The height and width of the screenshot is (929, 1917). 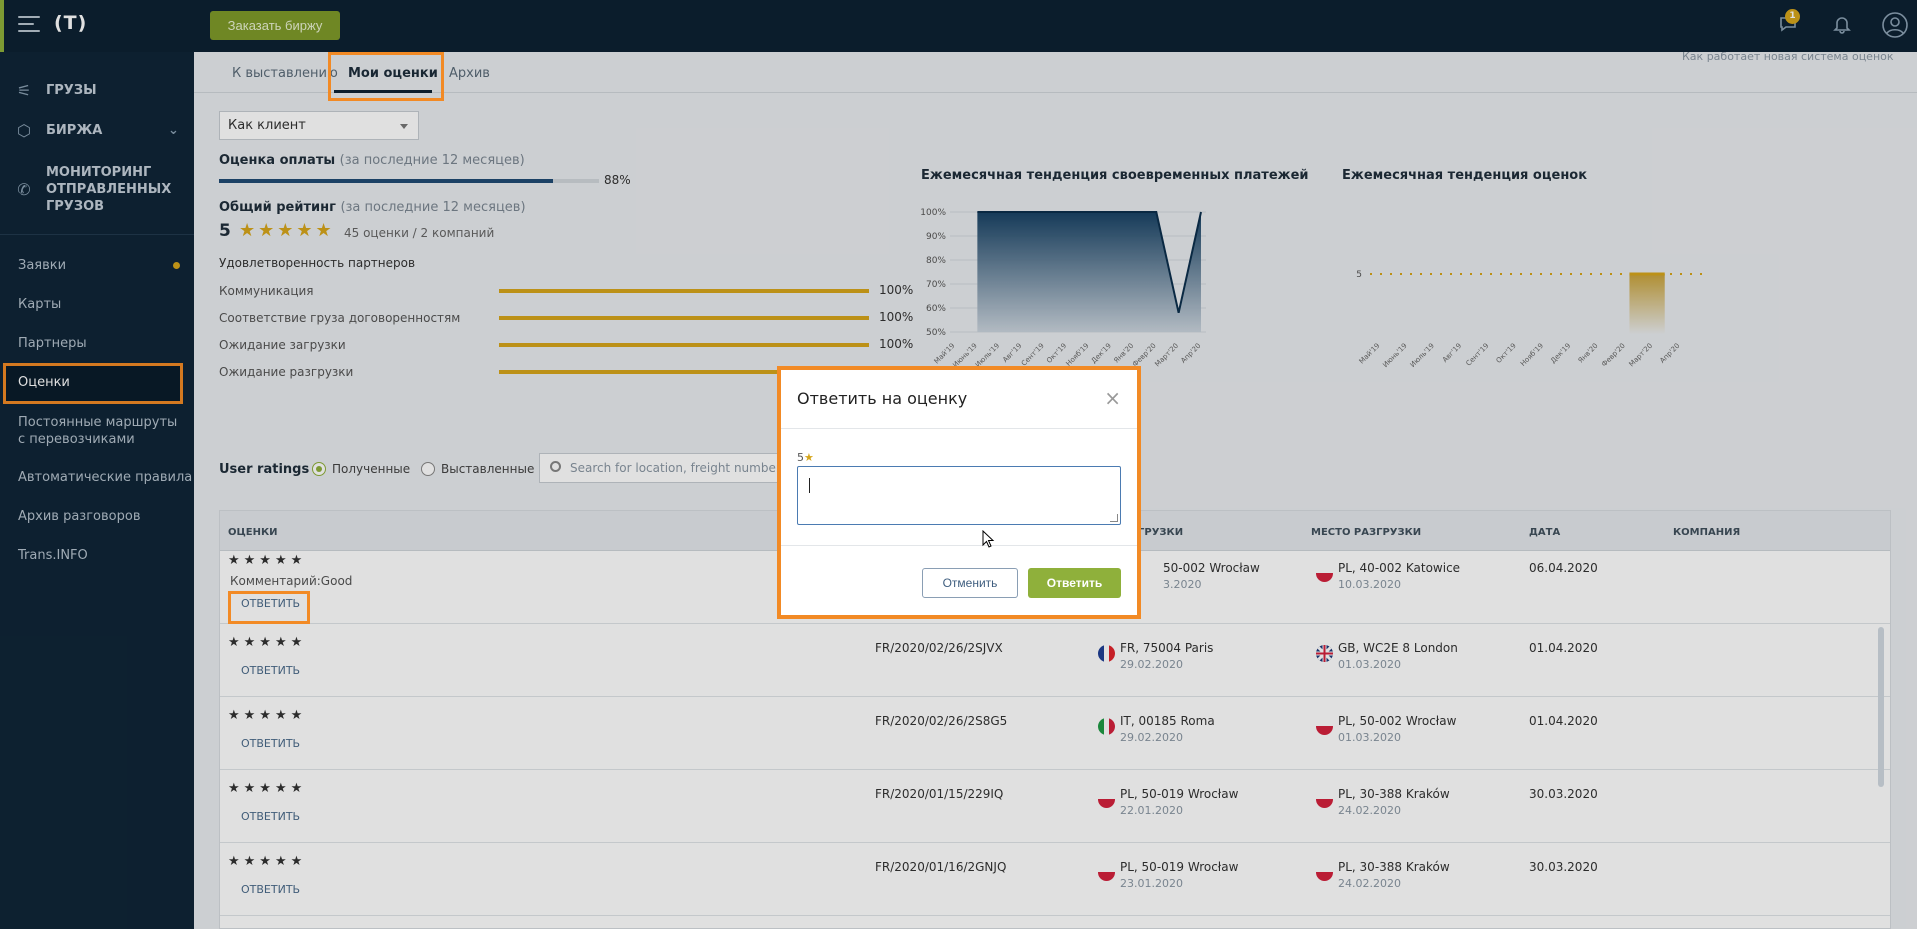 What do you see at coordinates (291, 581) in the screenshot?
I see `row-comment: Комментарий:Good` at bounding box center [291, 581].